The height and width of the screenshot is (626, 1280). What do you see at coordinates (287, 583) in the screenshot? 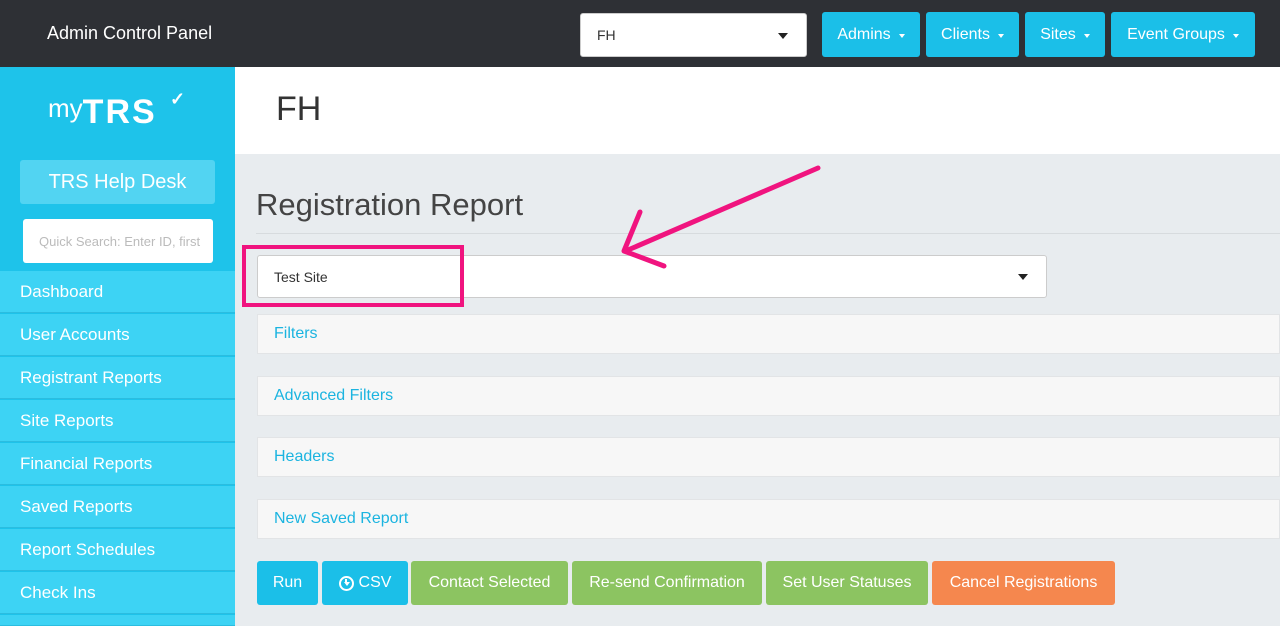
I see `run-button: Run` at bounding box center [287, 583].